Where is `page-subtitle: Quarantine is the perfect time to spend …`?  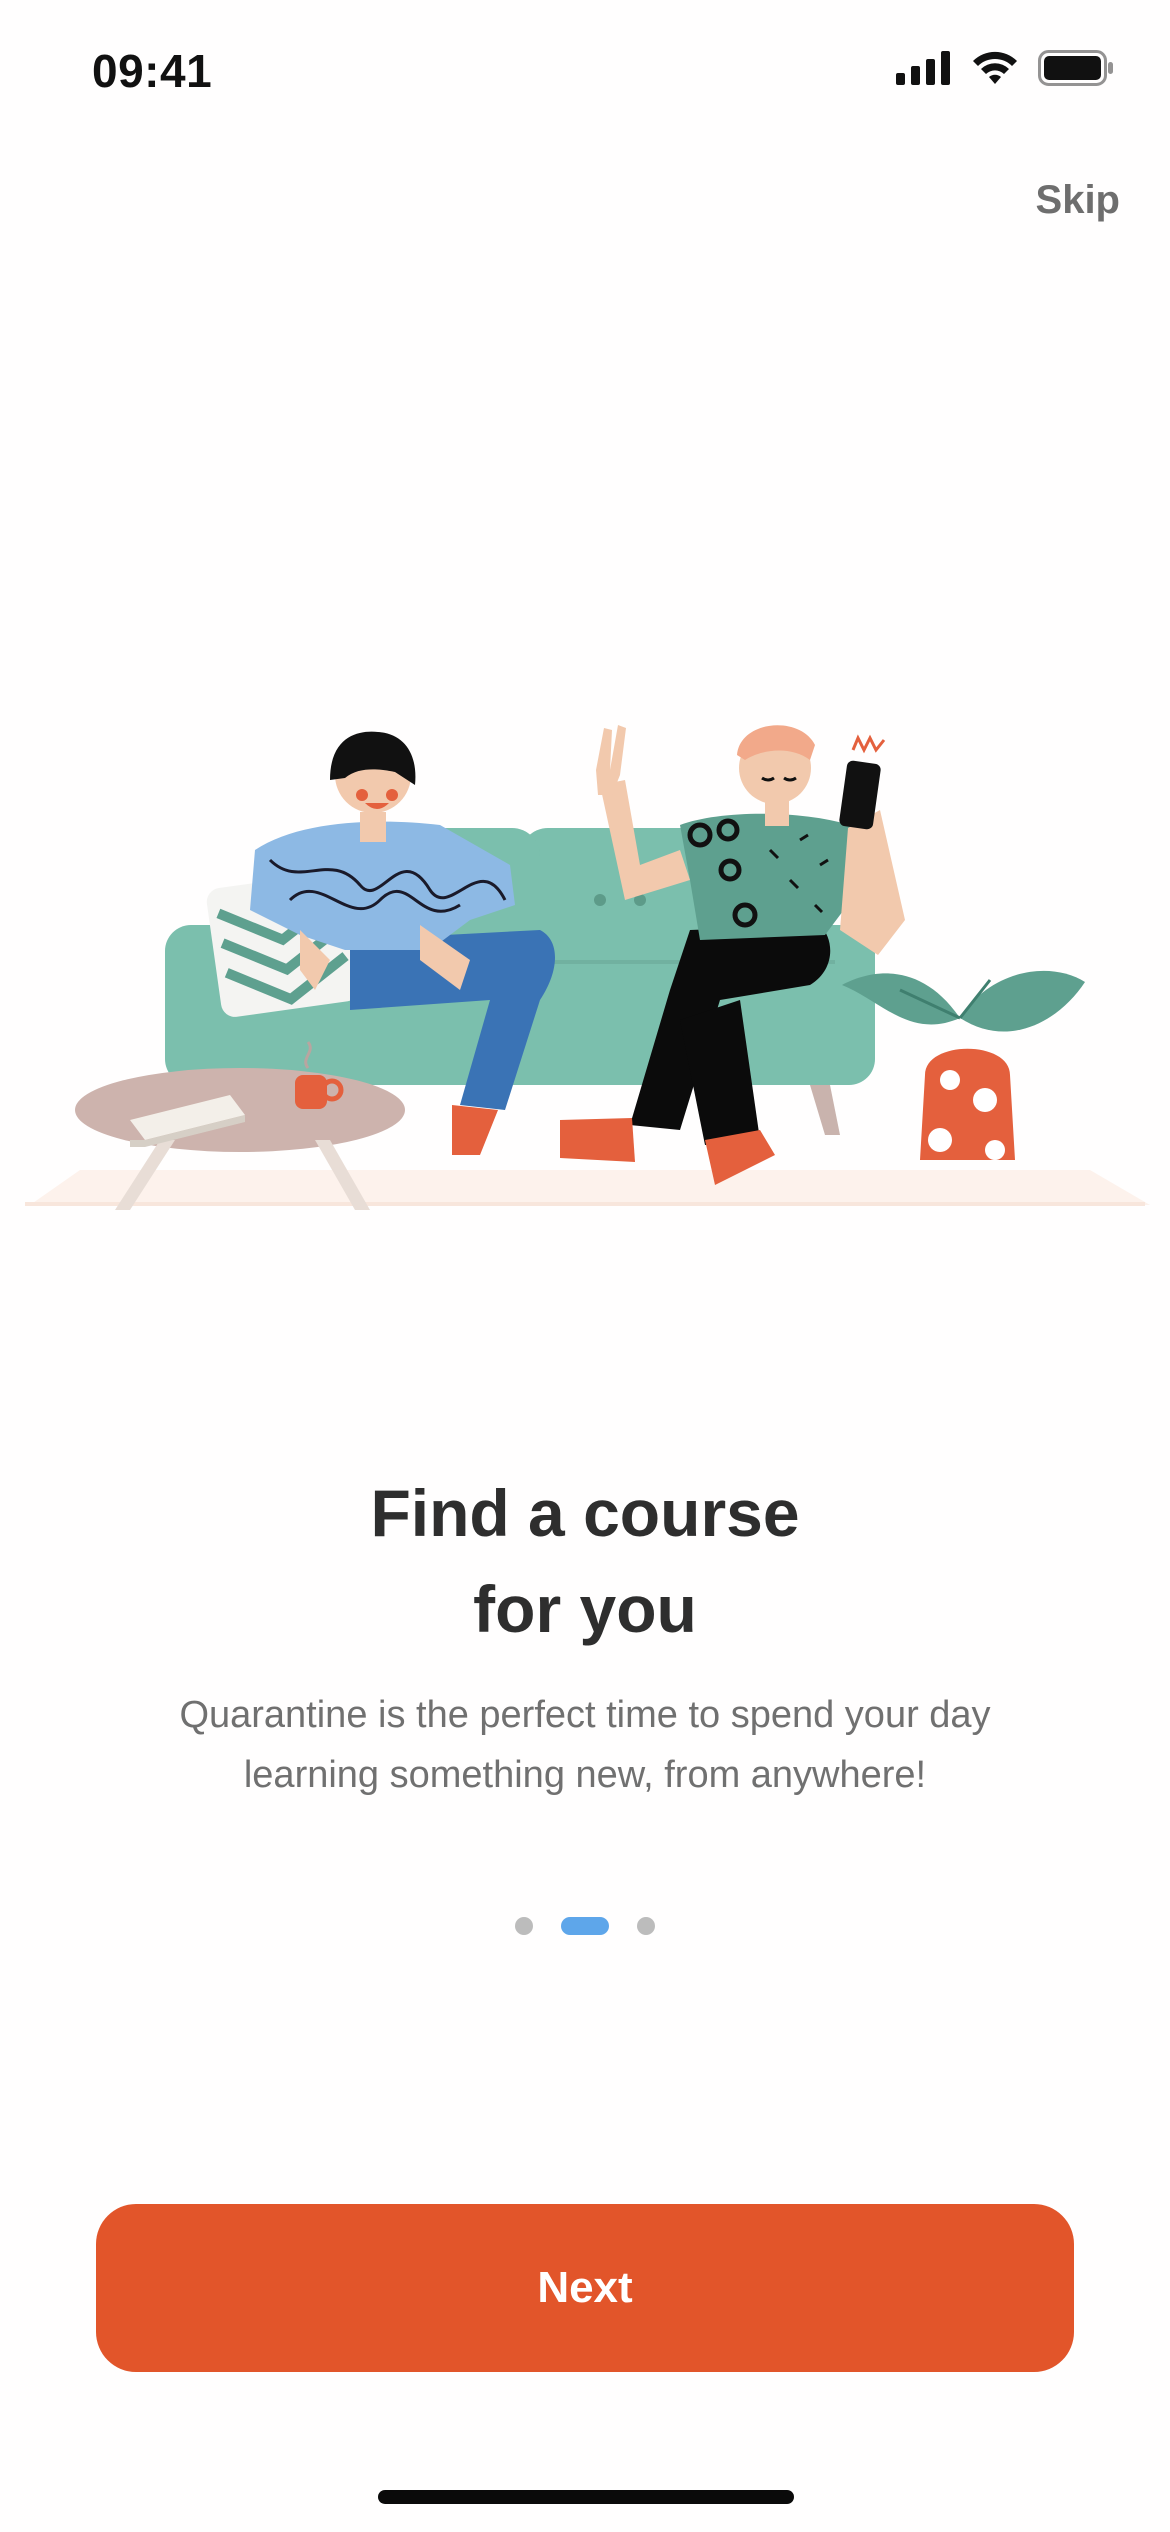 page-subtitle: Quarantine is the perfect time to spend … is located at coordinates (585, 1745).